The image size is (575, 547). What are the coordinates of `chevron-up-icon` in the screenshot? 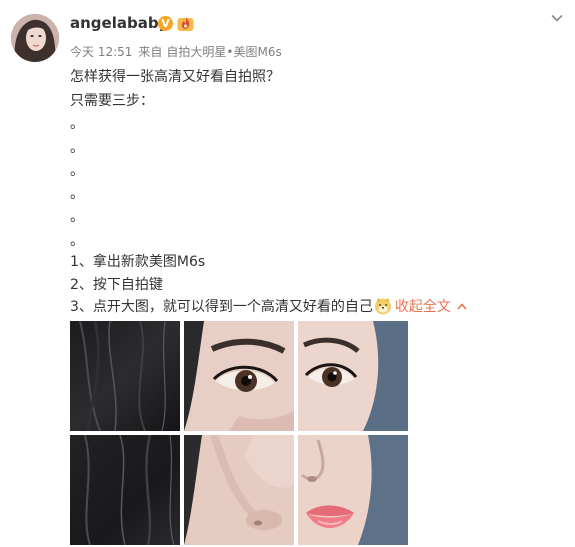 It's located at (462, 306).